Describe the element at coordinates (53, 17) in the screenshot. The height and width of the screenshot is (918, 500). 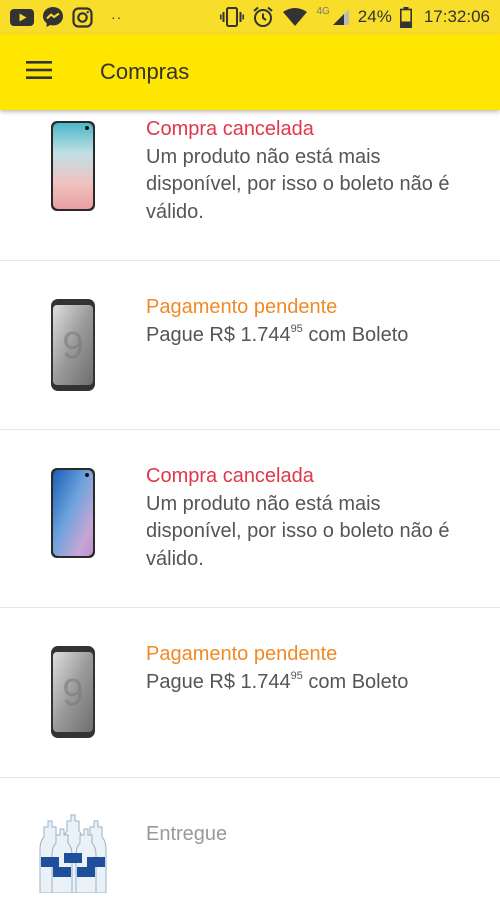
I see `messenger-icon` at that location.